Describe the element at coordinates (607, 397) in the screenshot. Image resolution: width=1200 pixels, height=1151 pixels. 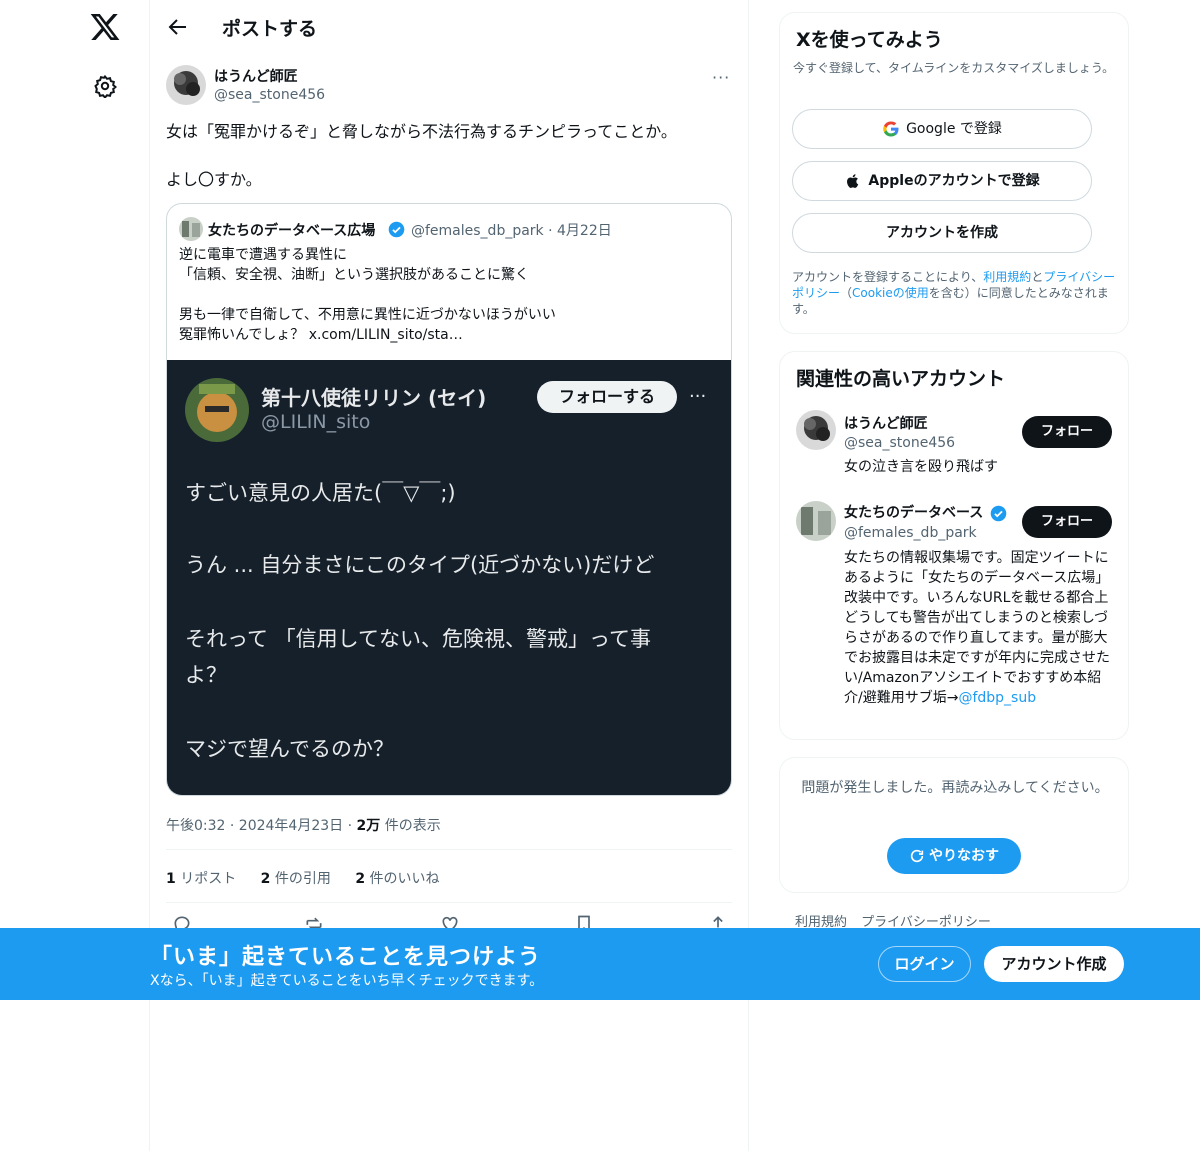
I see `image-follow-button: フォローする` at that location.